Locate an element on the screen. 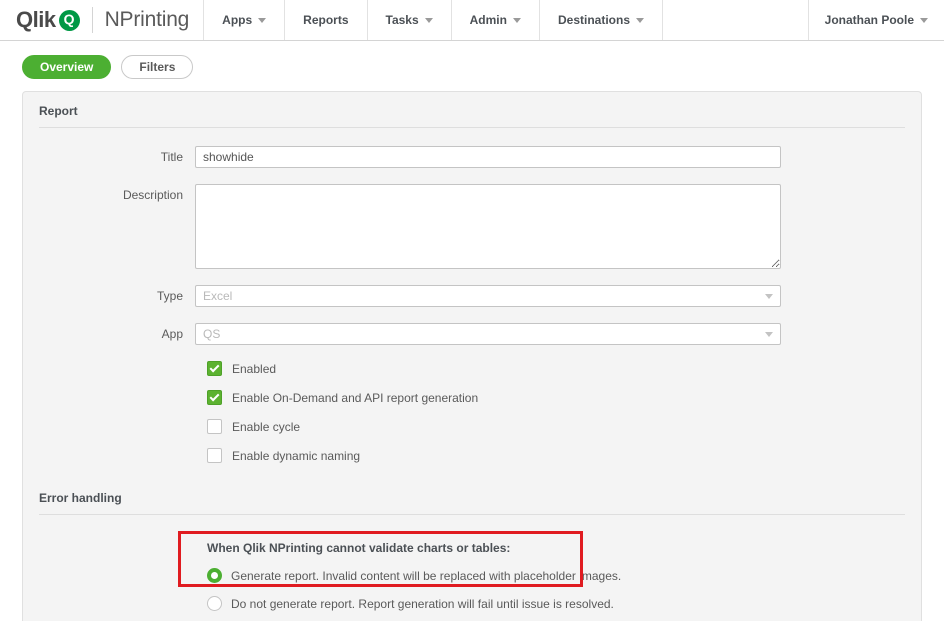  nav-item-admin-label: Admin is located at coordinates (488, 20).